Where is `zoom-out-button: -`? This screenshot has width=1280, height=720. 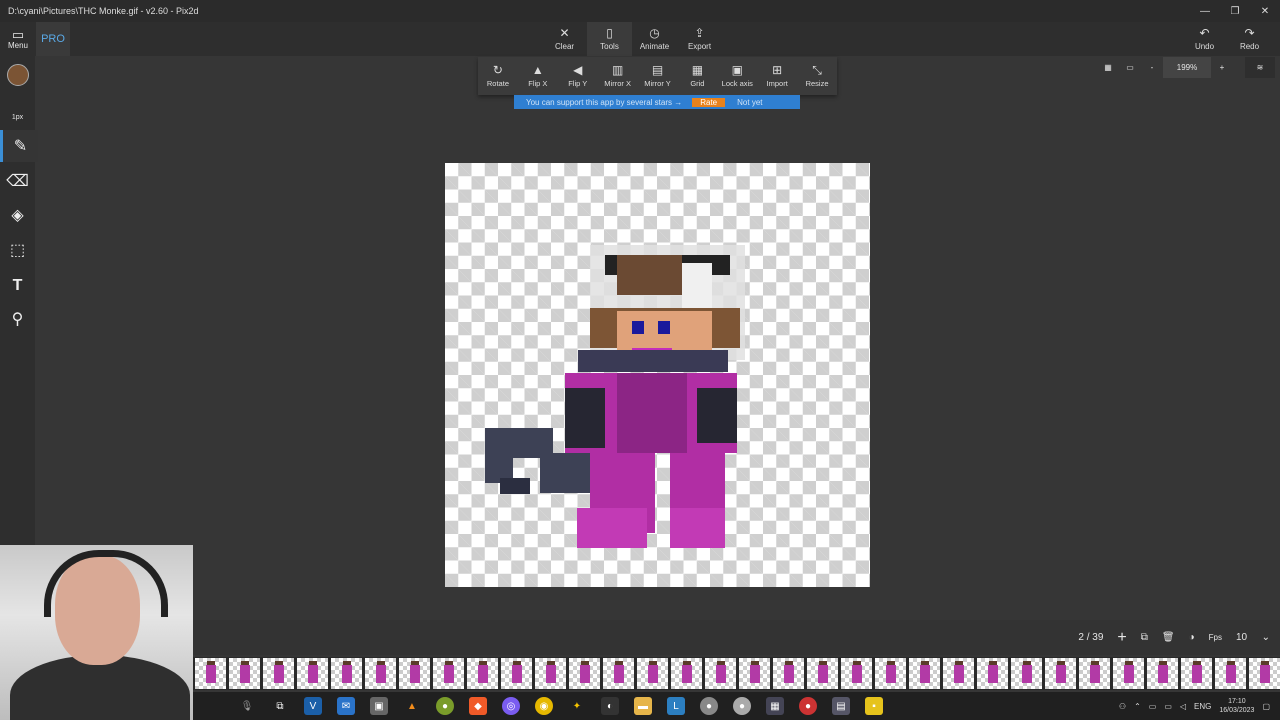 zoom-out-button: - is located at coordinates (1152, 67).